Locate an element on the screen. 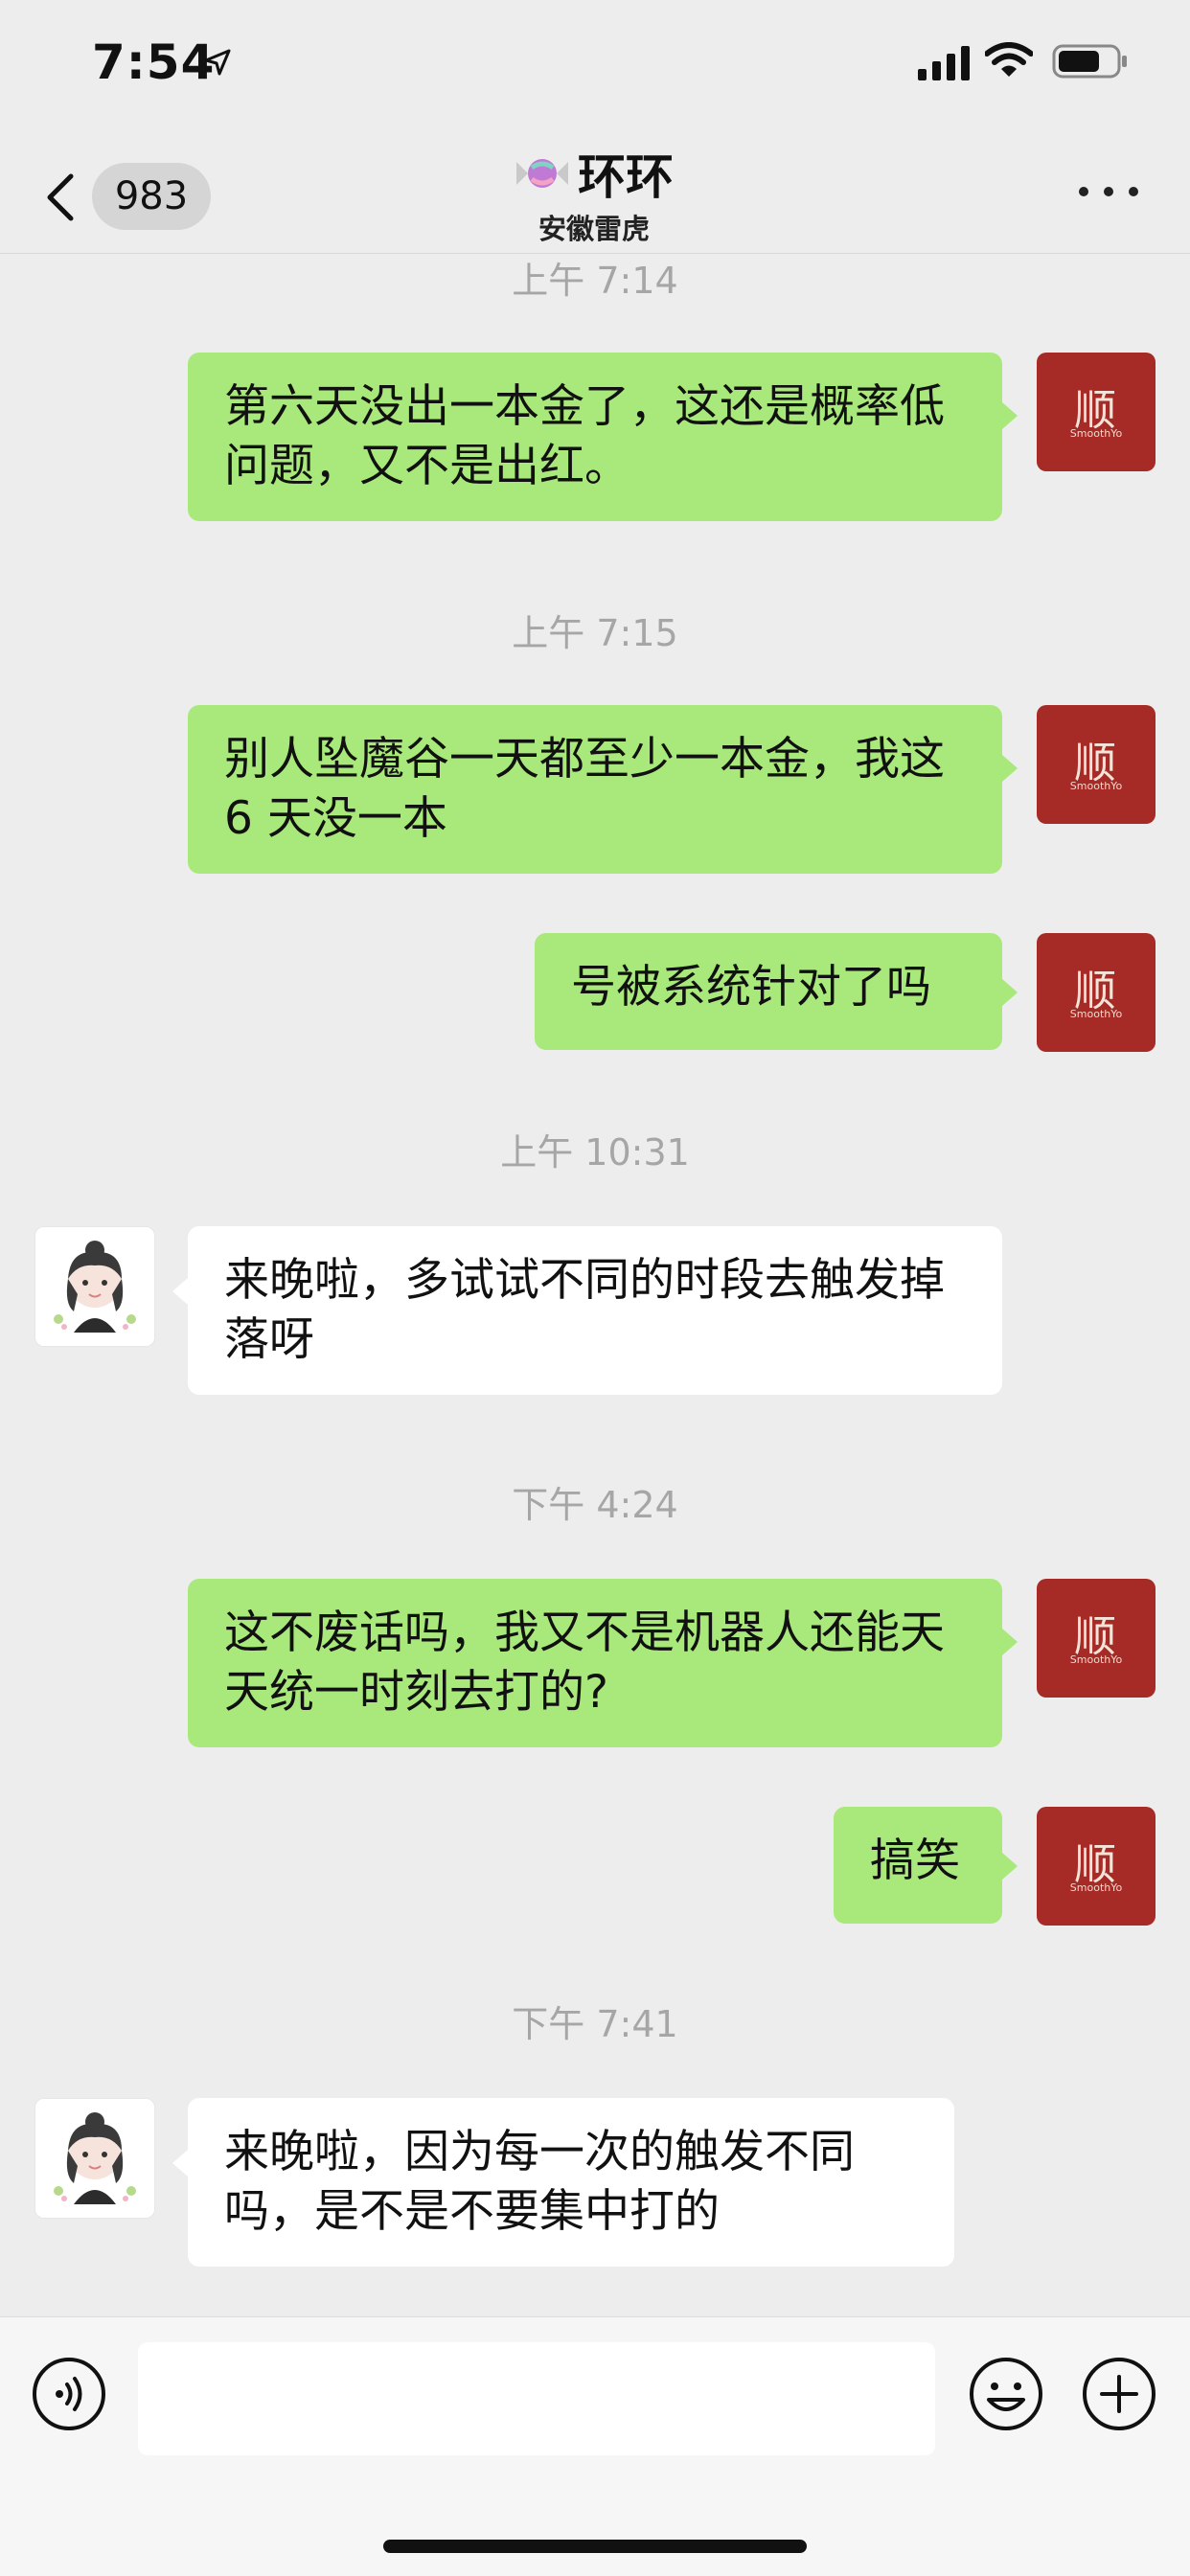 The width and height of the screenshot is (1190, 2576). more-options-button is located at coordinates (1108, 192).